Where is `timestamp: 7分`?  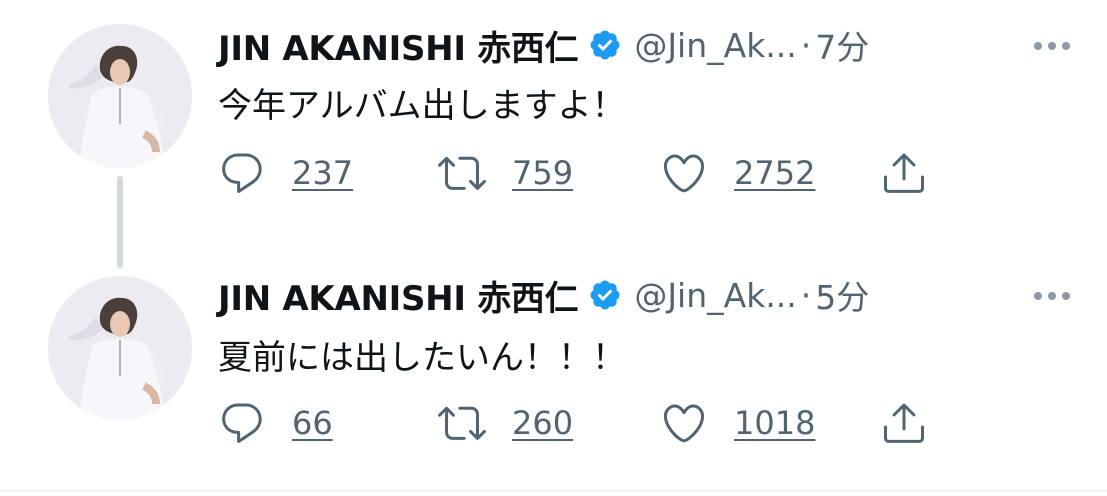
timestamp: 7分 is located at coordinates (842, 45).